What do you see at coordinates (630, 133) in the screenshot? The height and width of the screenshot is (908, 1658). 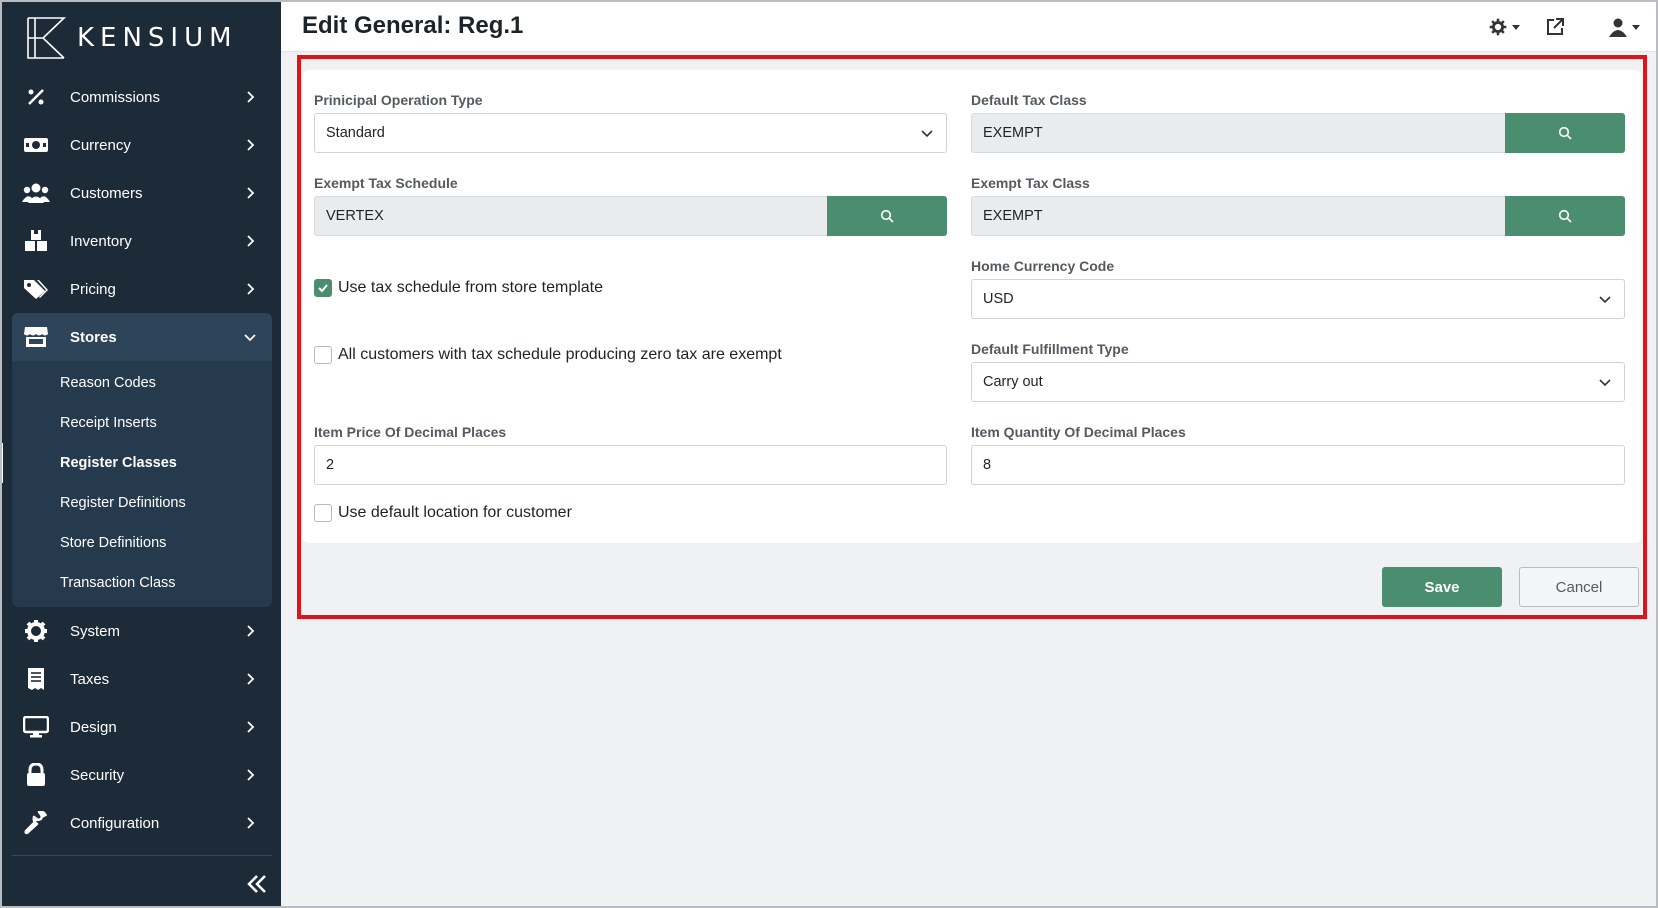 I see `principal-operation-type-select: Standard` at bounding box center [630, 133].